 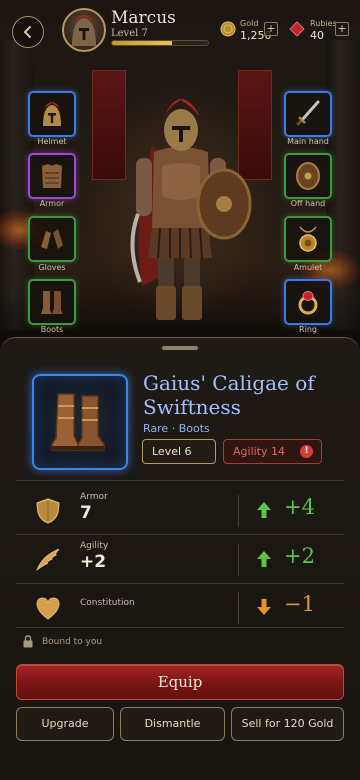 What do you see at coordinates (86, 513) in the screenshot?
I see `stat-value: 7` at bounding box center [86, 513].